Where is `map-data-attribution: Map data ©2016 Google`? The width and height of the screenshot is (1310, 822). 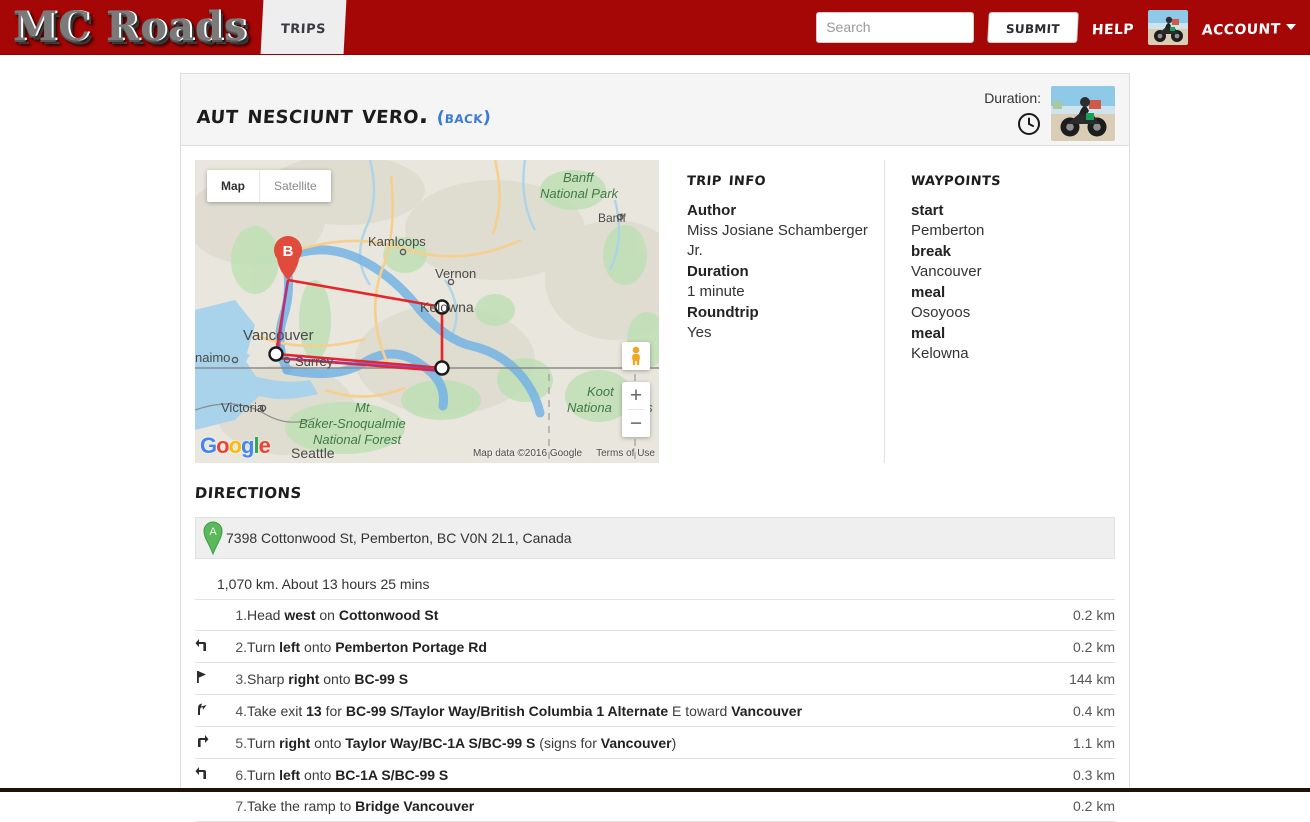
map-data-attribution: Map data ©2016 Google is located at coordinates (527, 453).